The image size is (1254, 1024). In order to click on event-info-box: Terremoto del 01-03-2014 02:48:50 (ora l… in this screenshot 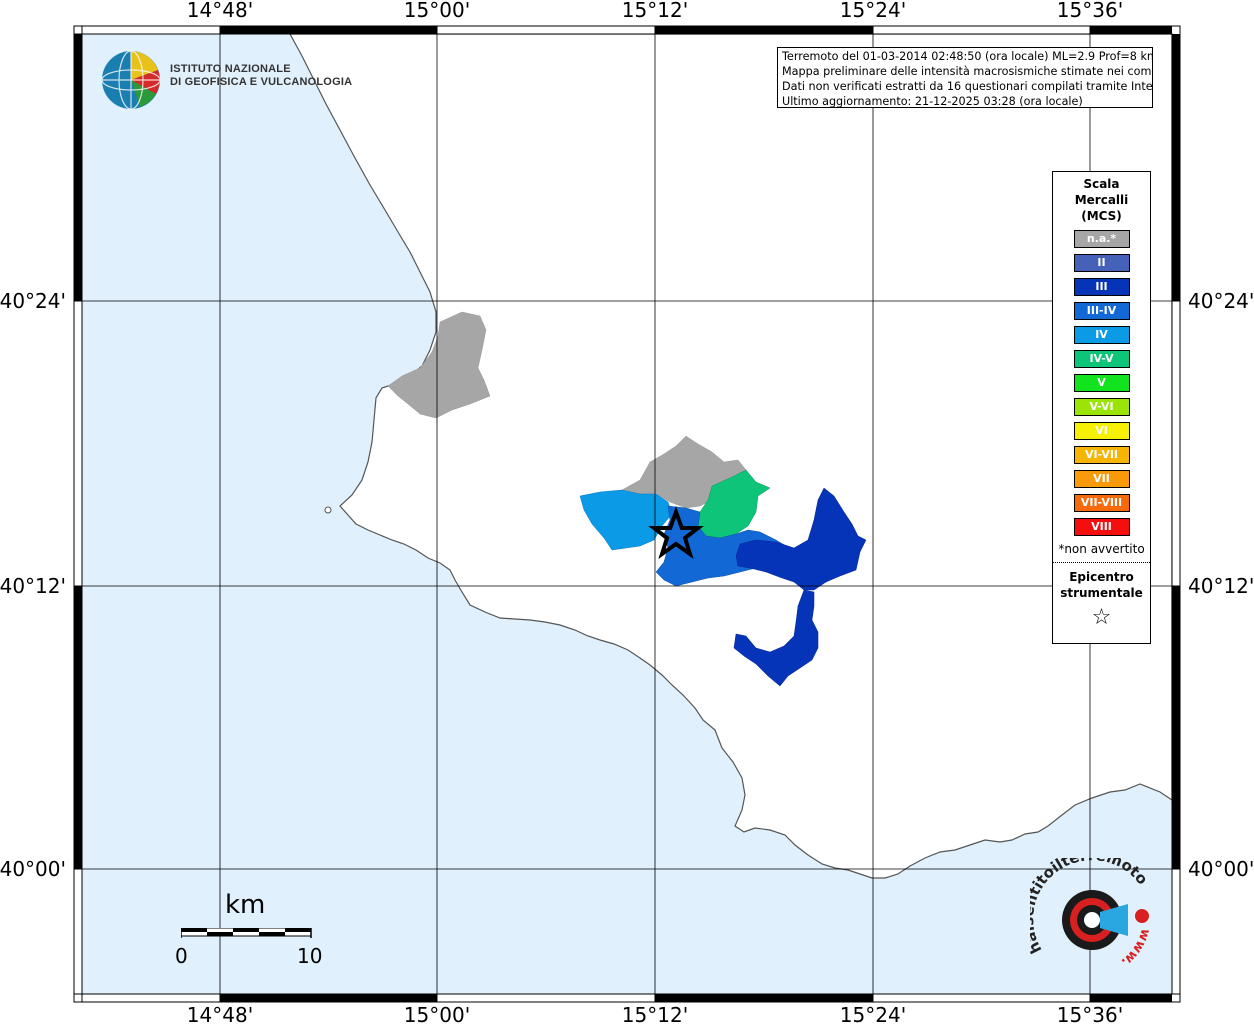, I will do `click(965, 77)`.